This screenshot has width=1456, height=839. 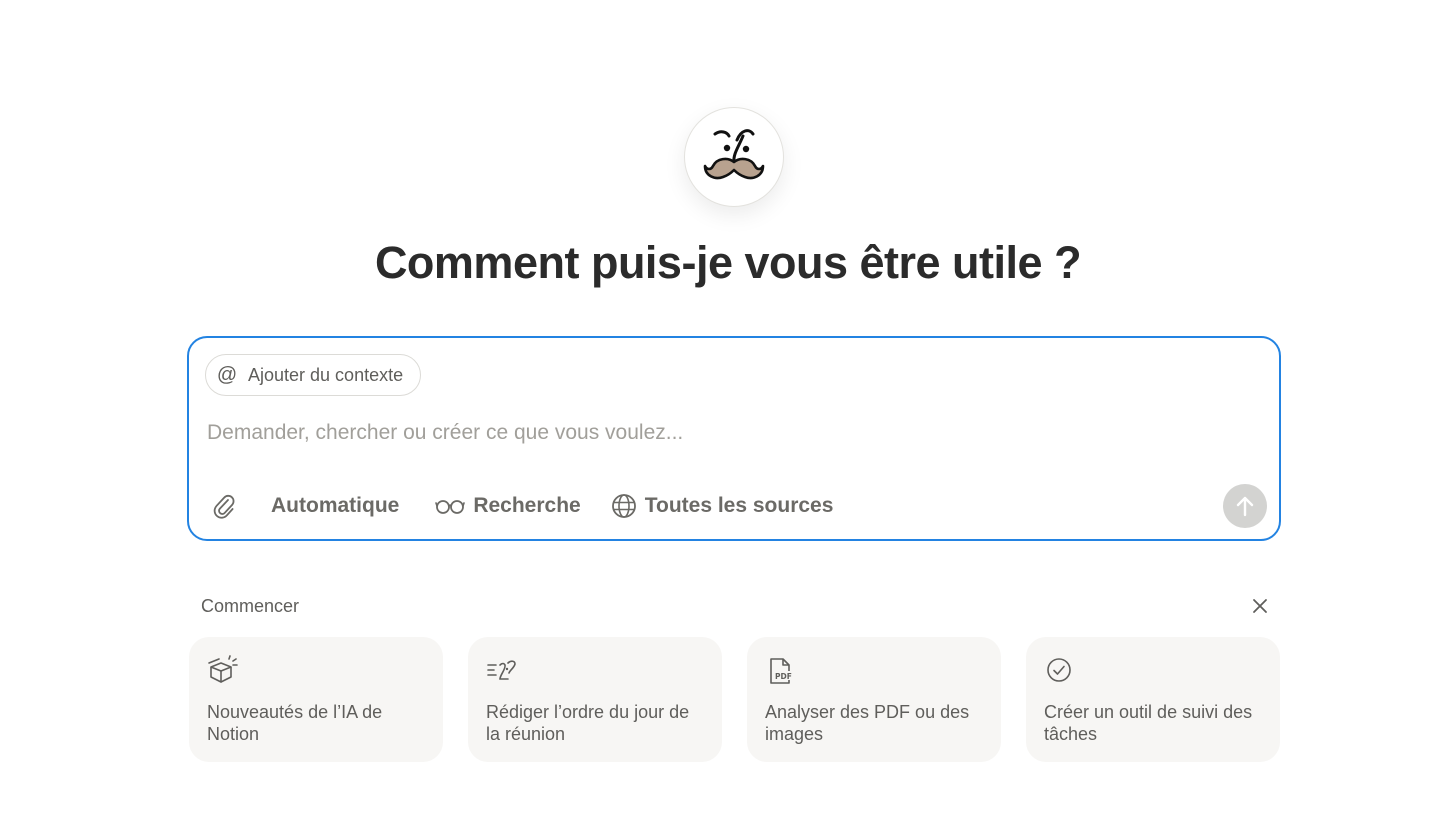 I want to click on composer-toolbar: Automatique Recherche Toutes les sources, so click(x=520, y=506).